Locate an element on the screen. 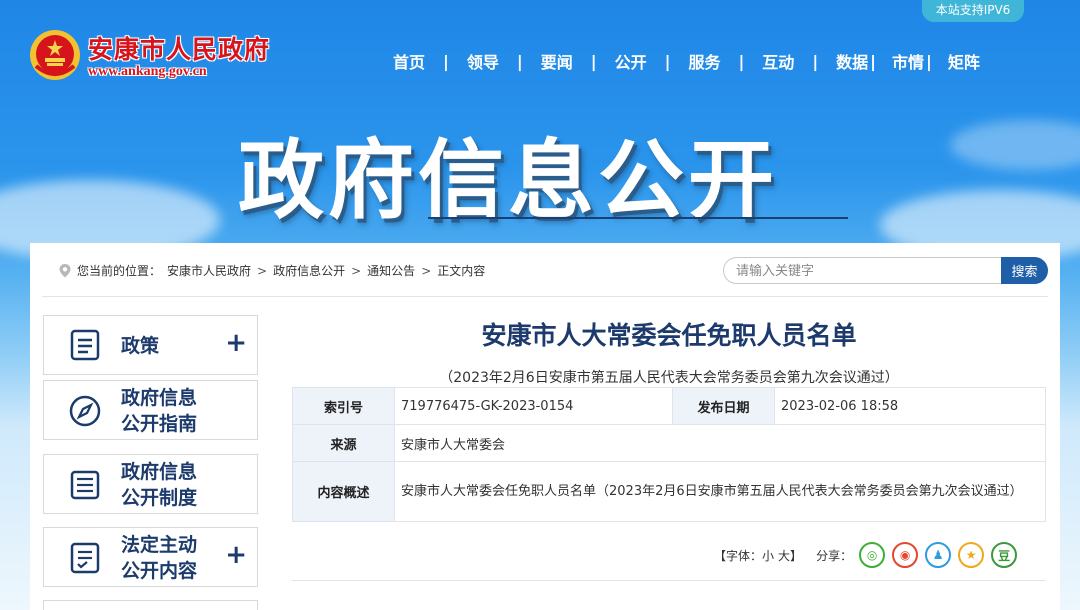 The image size is (1080, 610). sidebar-item-label-line2: 公开制度 is located at coordinates (159, 498).